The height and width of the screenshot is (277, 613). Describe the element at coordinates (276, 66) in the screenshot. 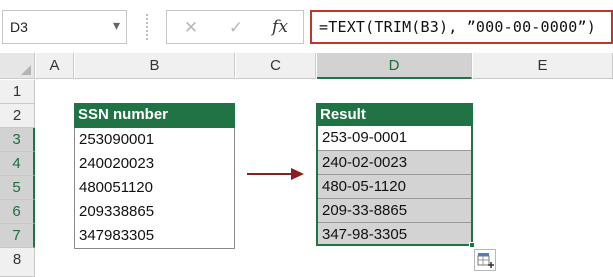

I see `column-header-c: C` at that location.